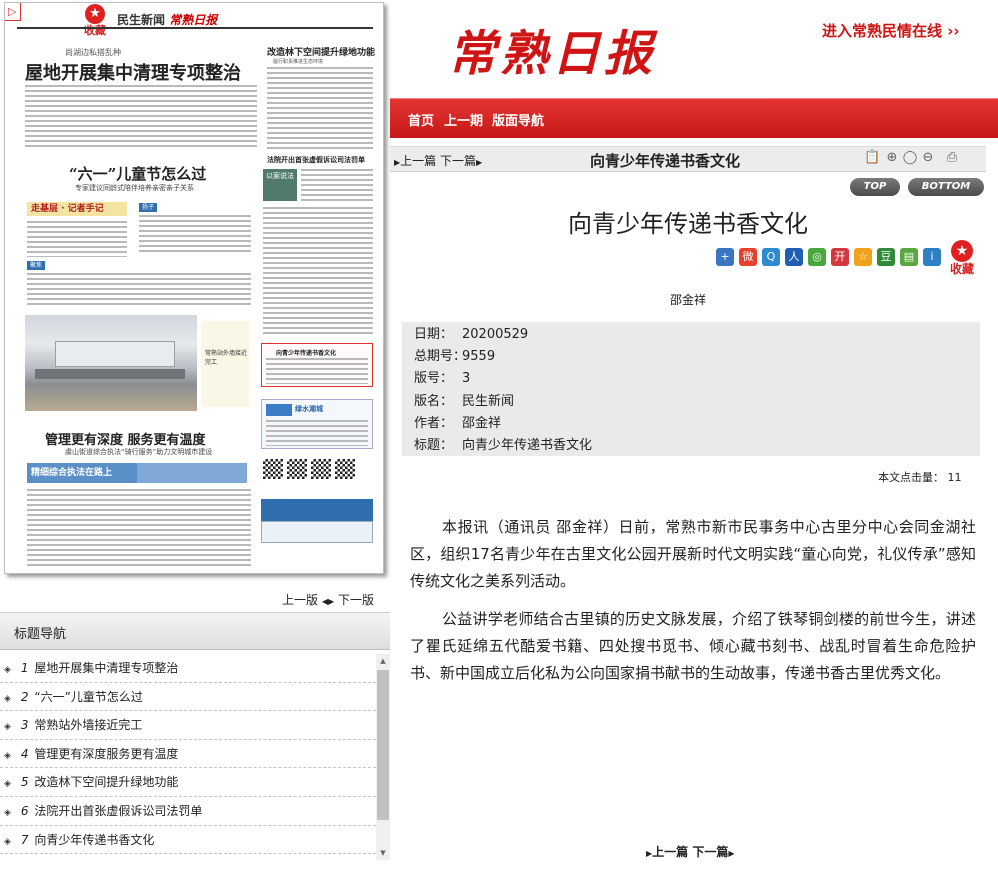 The image size is (998, 869). Describe the element at coordinates (316, 160) in the screenshot. I see `paper-headline-story-6: 法院开出首张虚假诉讼司法罚单` at that location.